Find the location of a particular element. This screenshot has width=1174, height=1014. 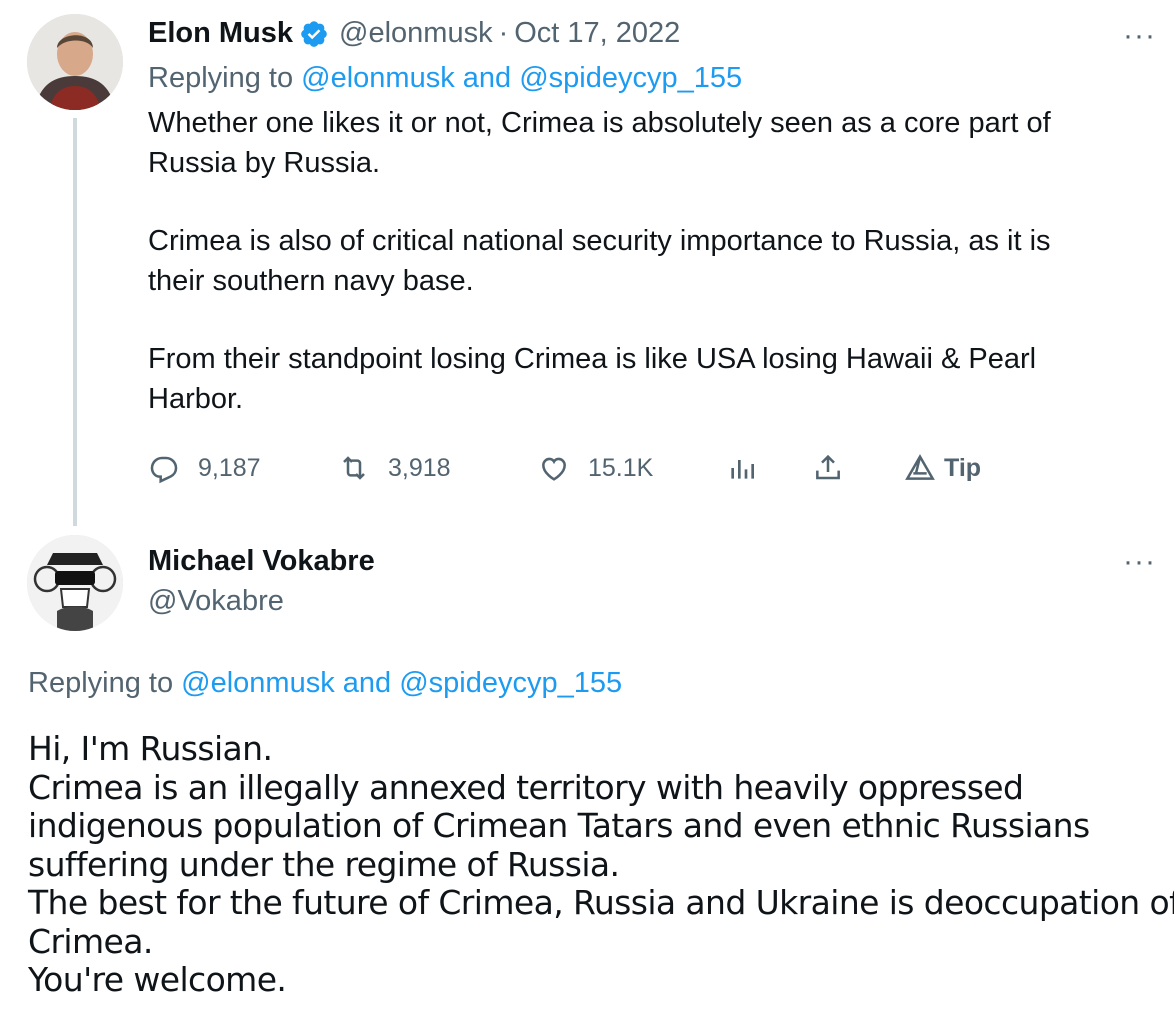

reply-replying-to-line: Replying to @elonmusk and @spideycyp_155 is located at coordinates (325, 683).